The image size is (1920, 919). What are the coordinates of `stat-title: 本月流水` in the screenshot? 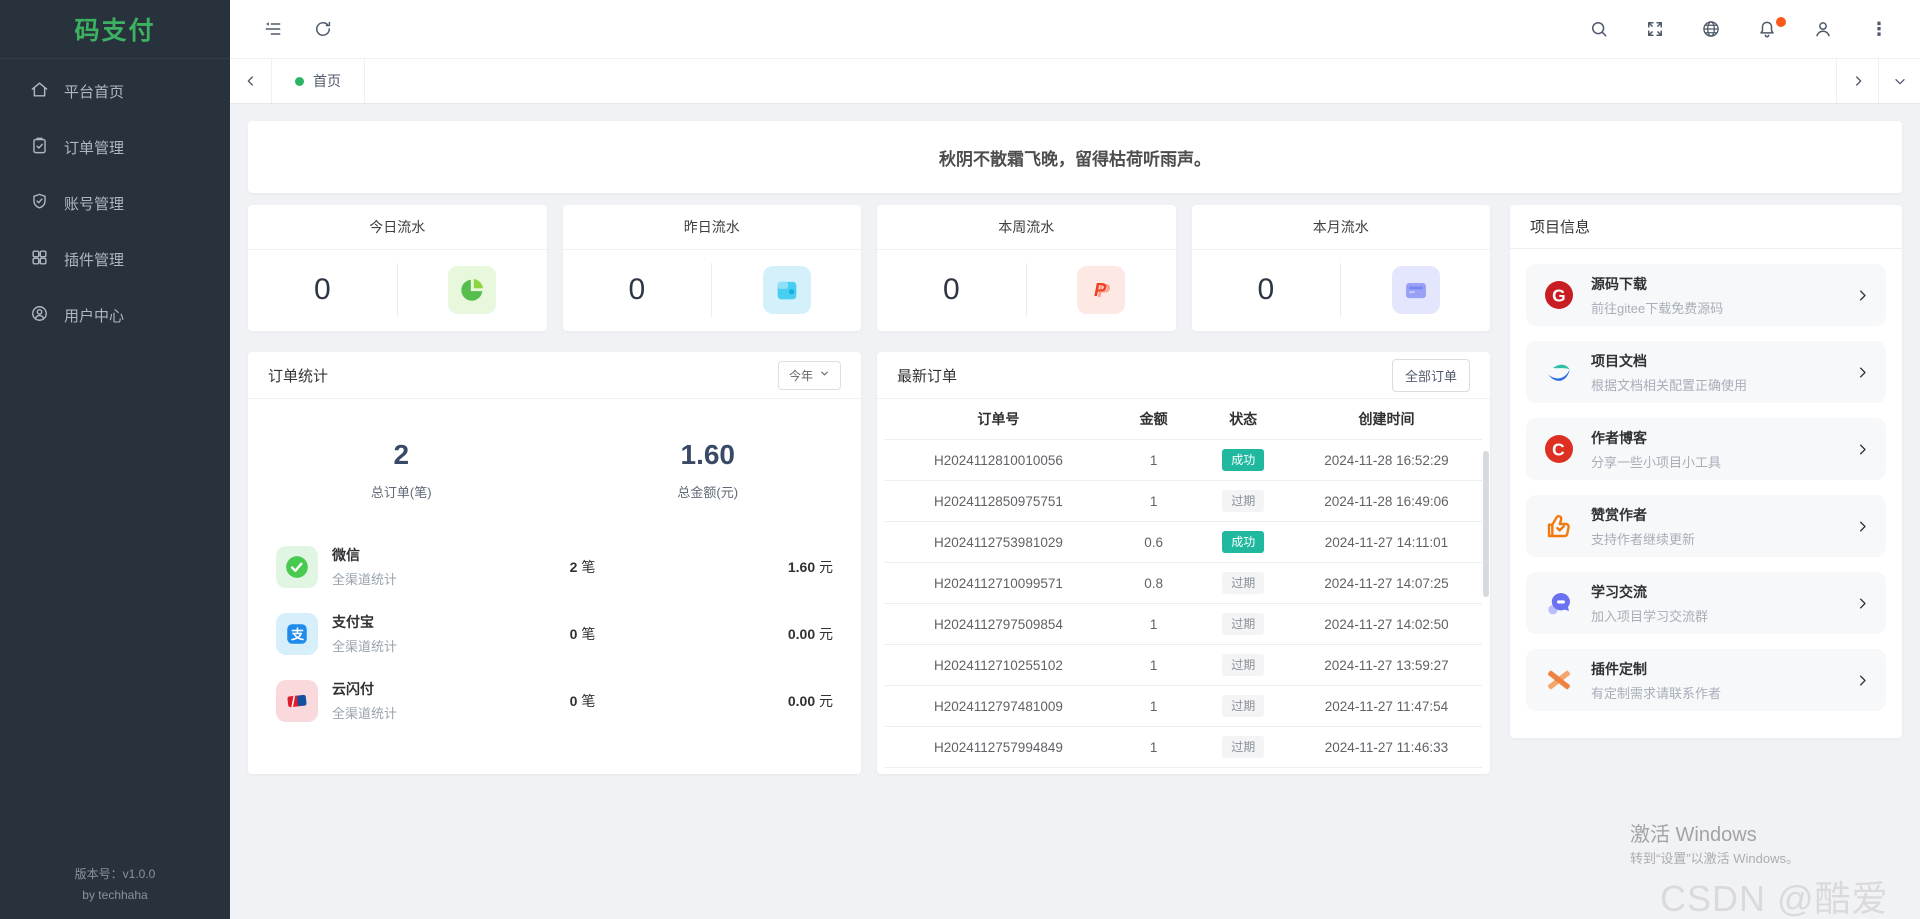 It's located at (1340, 227).